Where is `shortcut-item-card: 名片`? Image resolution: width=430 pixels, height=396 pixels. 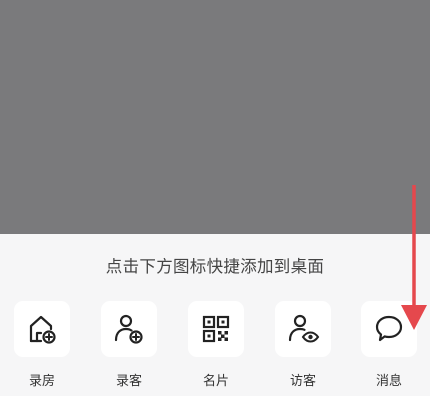
shortcut-item-card: 名片 is located at coordinates (216, 345).